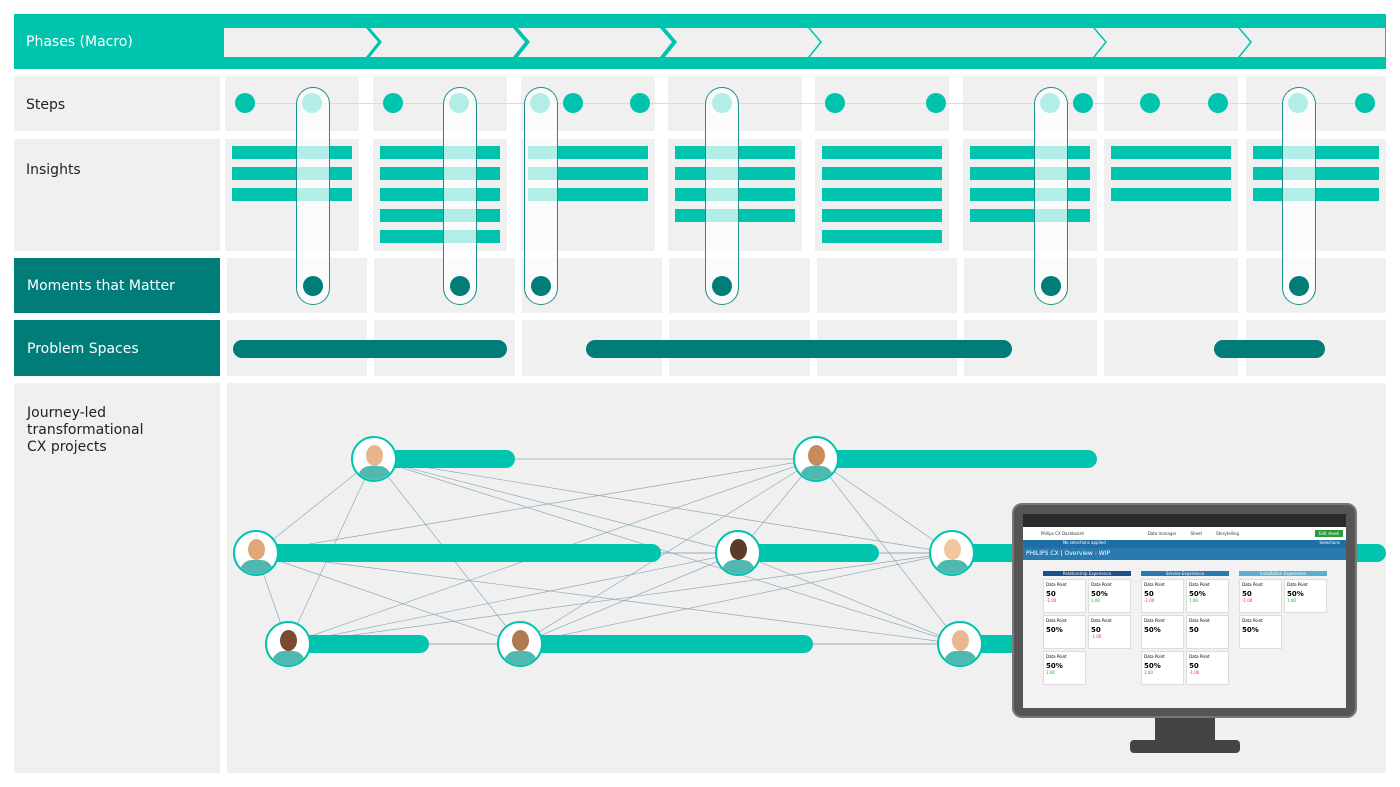 This screenshot has height=787, width=1400. I want to click on nav-storytelling: Storytelling, so click(1227, 533).